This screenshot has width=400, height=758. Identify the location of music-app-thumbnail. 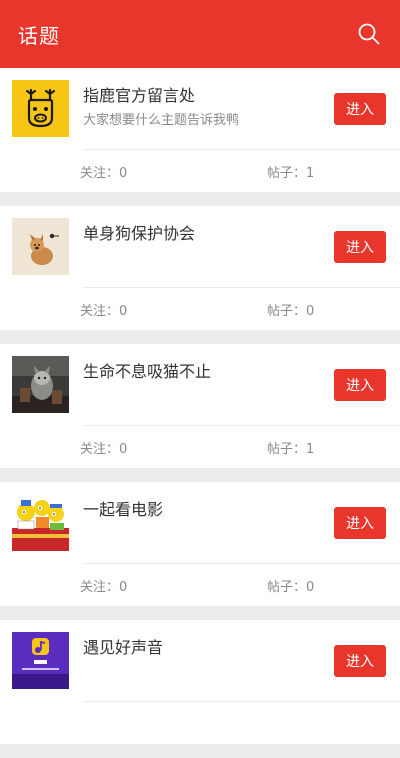
(40, 660).